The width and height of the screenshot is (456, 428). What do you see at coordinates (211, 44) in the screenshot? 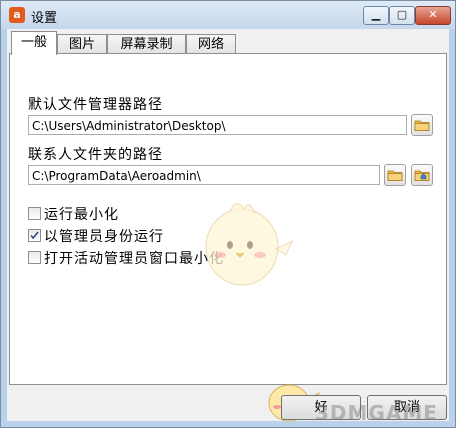
I see `tab-network: 网络` at bounding box center [211, 44].